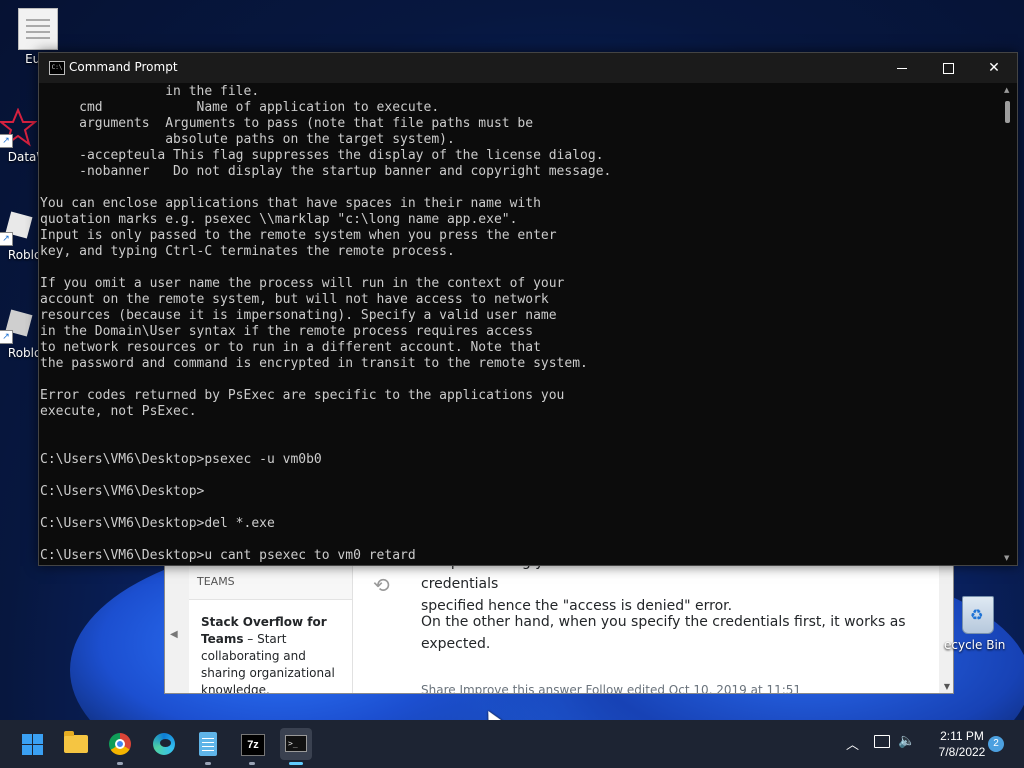 Image resolution: width=1024 pixels, height=768 pixels. What do you see at coordinates (978, 615) in the screenshot?
I see `recycle-bin-icon` at bounding box center [978, 615].